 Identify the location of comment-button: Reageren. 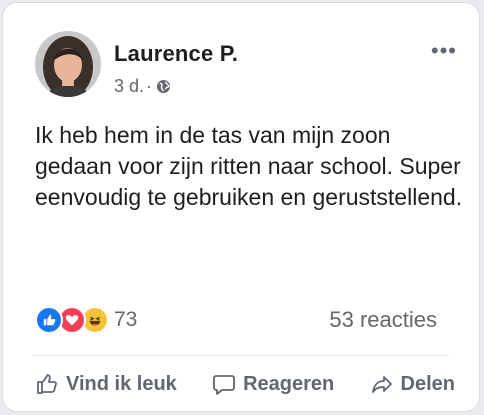
(273, 384).